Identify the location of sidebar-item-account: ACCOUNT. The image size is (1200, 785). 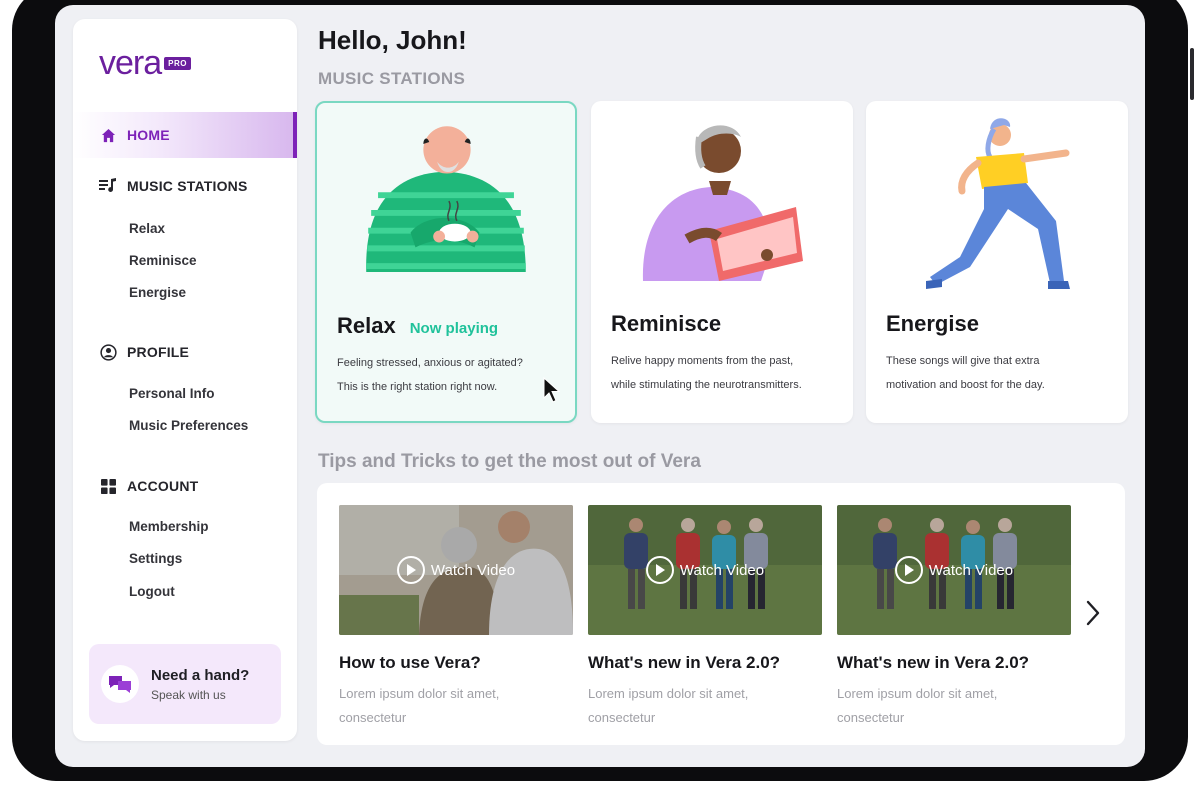
(148, 486).